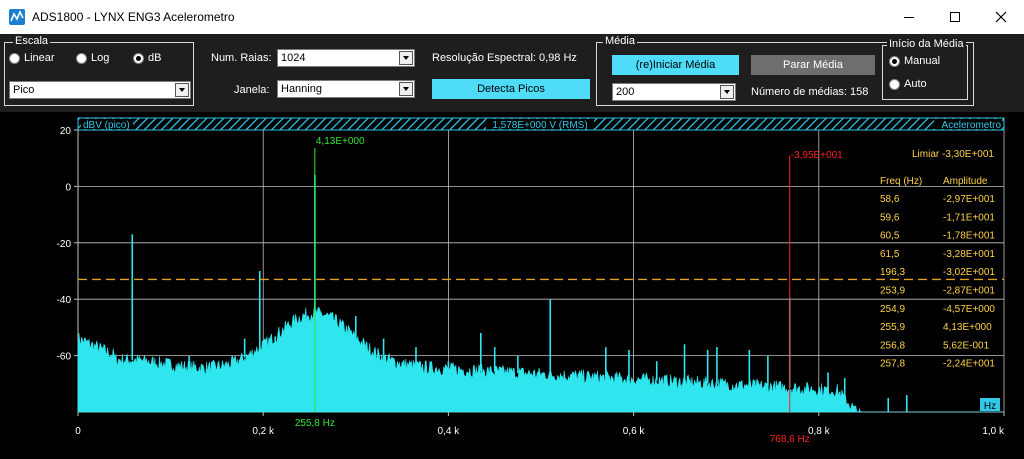 The height and width of the screenshot is (459, 1024). I want to click on table-cell-freq: 59,6, so click(890, 217).